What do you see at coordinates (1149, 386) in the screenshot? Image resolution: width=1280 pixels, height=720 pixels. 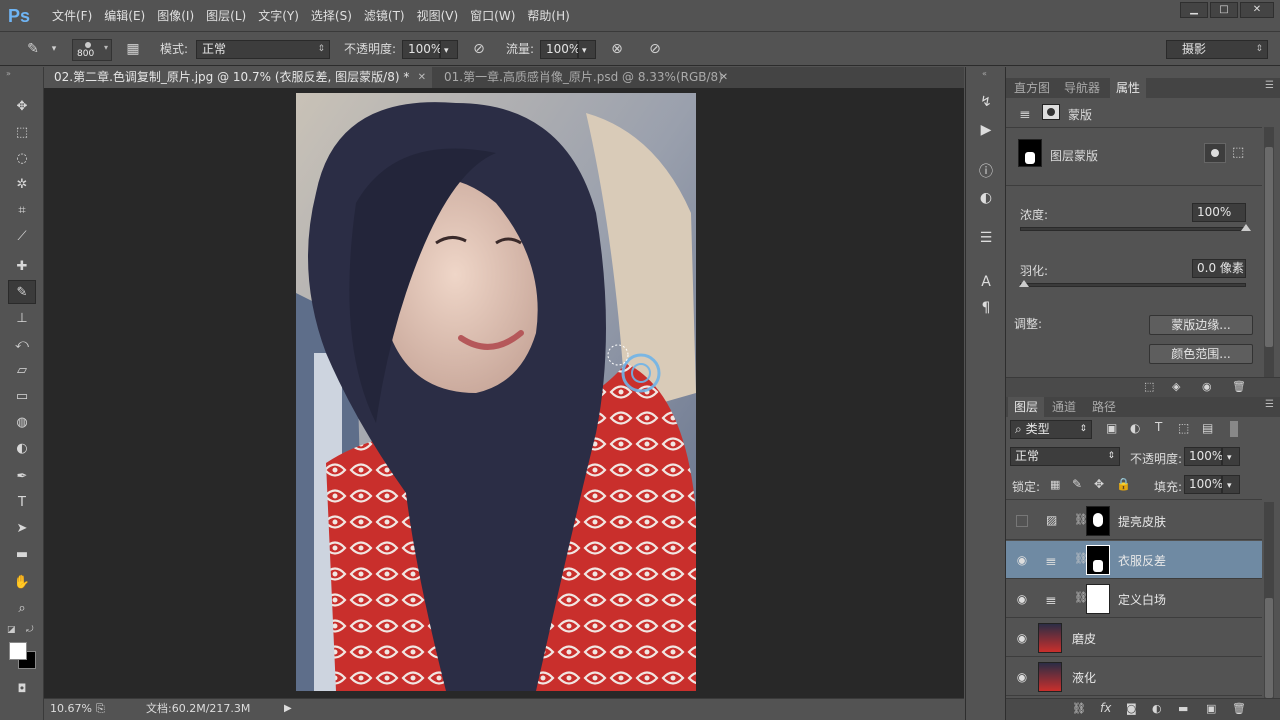 I see `load-selection-icon: ⬚` at bounding box center [1149, 386].